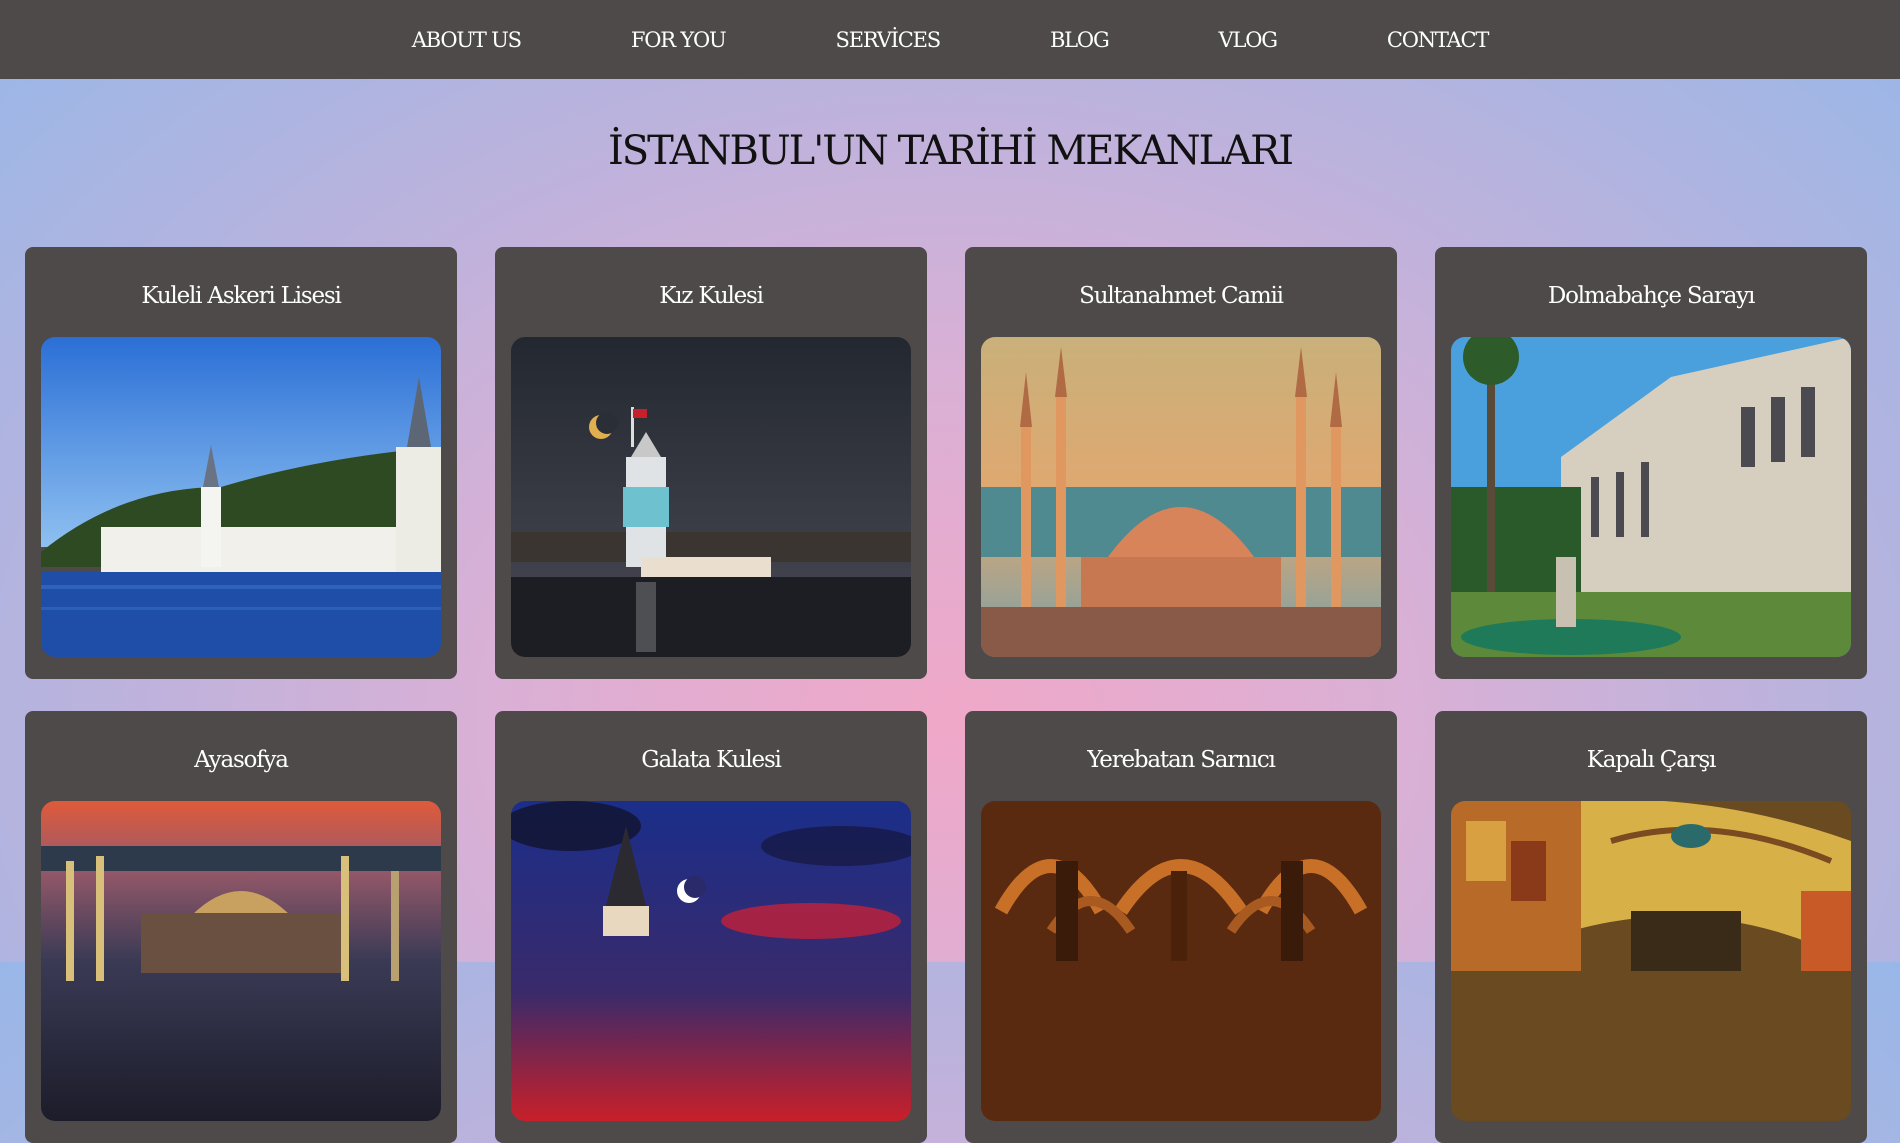 The width and height of the screenshot is (1900, 1143). Describe the element at coordinates (1181, 497) in the screenshot. I see `card-image-sultanahmet` at that location.